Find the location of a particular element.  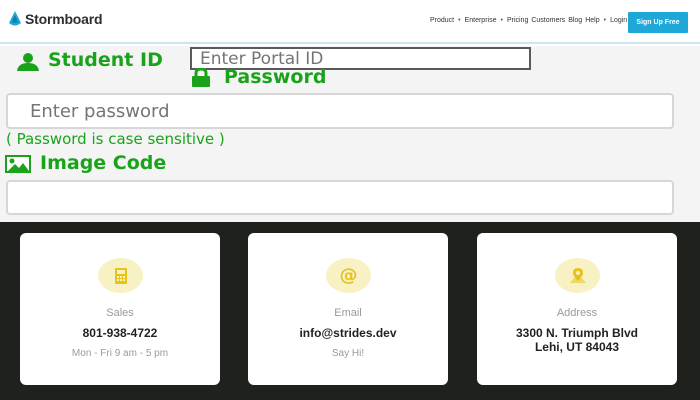

map-pin-icon is located at coordinates (577, 275).